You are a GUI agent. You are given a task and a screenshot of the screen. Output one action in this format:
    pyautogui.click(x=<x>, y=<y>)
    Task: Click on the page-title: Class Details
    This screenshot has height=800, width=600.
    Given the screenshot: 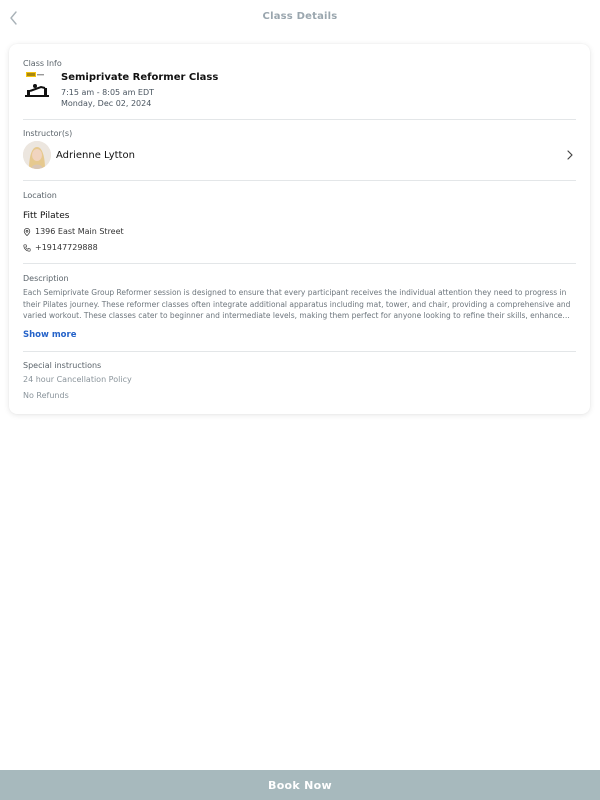 What is the action you would take?
    pyautogui.click(x=300, y=16)
    